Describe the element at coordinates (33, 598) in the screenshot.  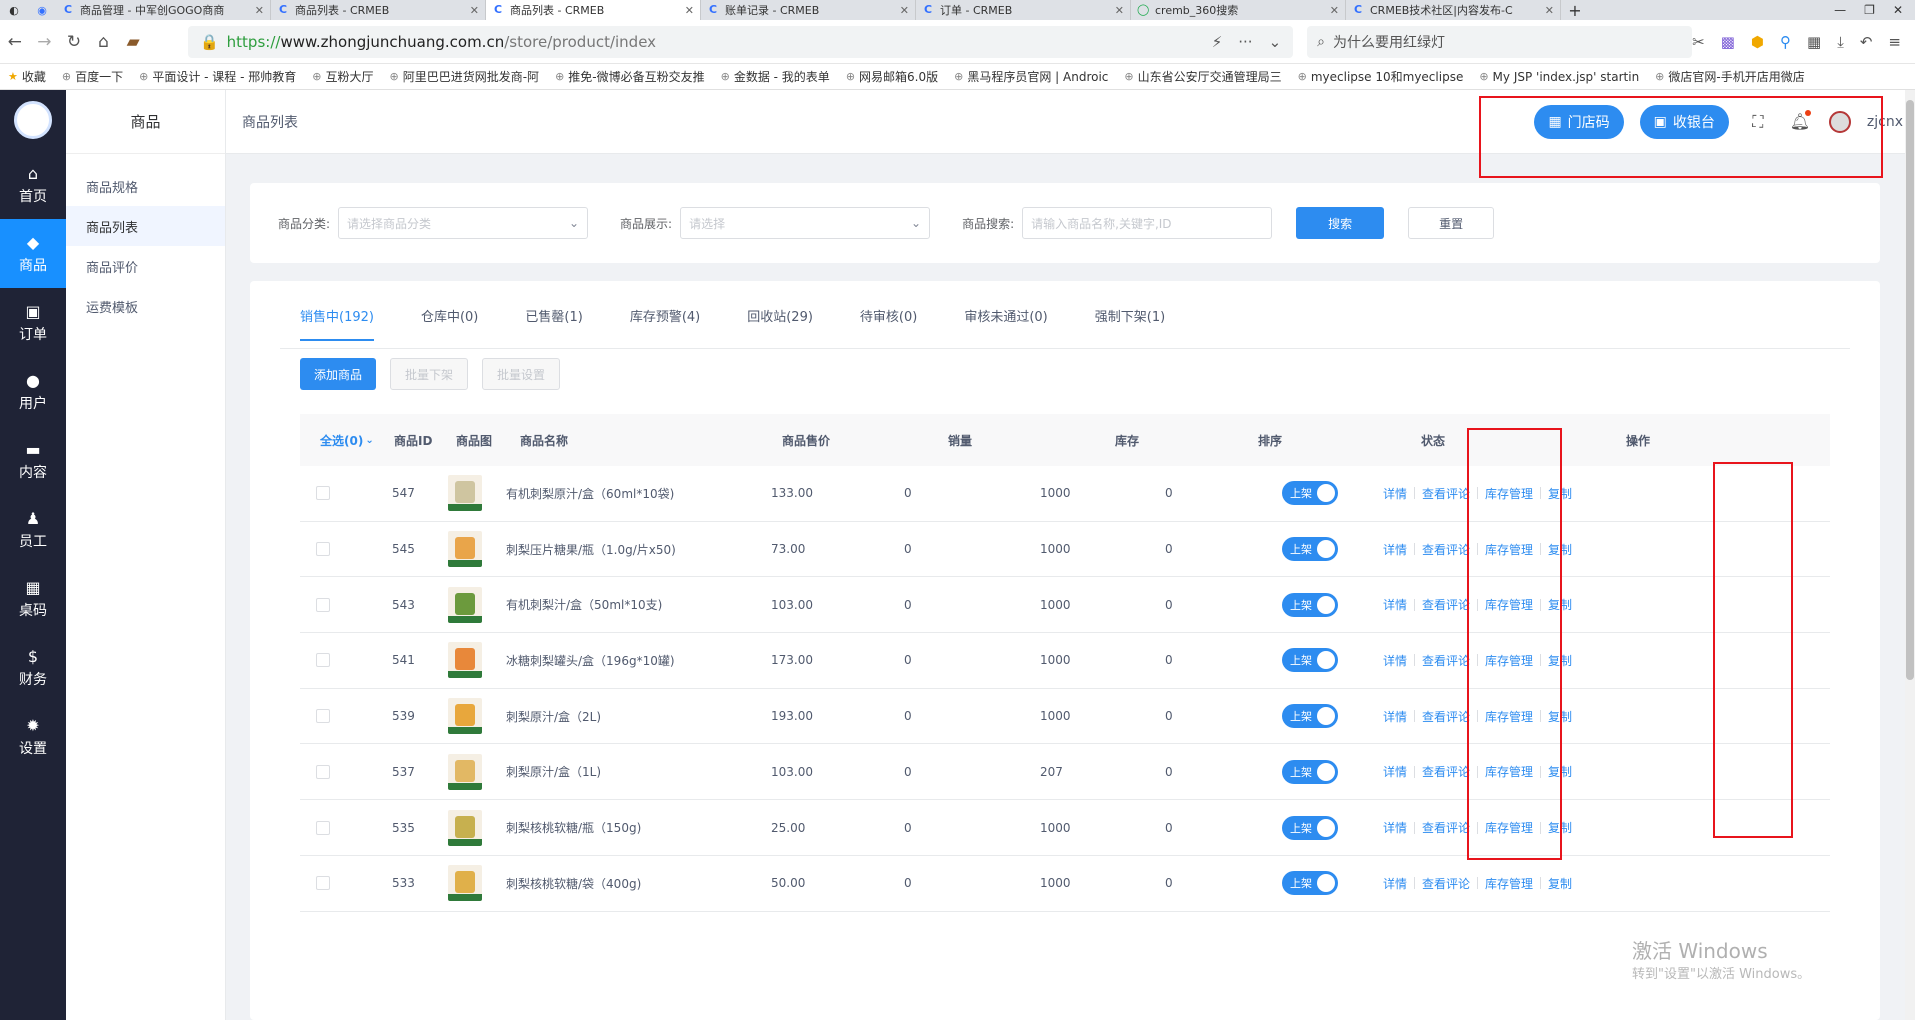
I see `nav-item: ▦ 桌码` at that location.